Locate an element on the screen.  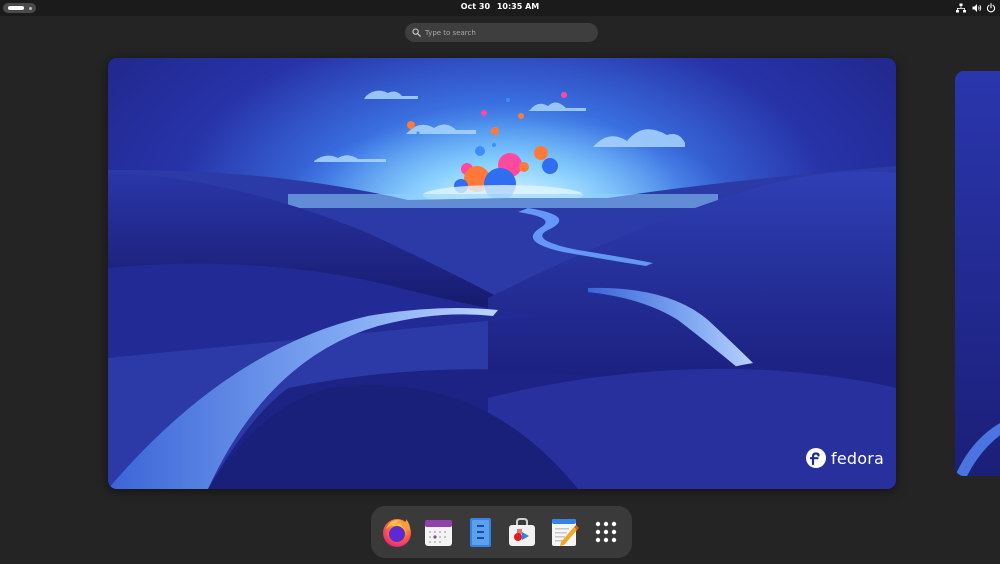
clock-button: Oct 30 10:35 AM is located at coordinates (500, 6).